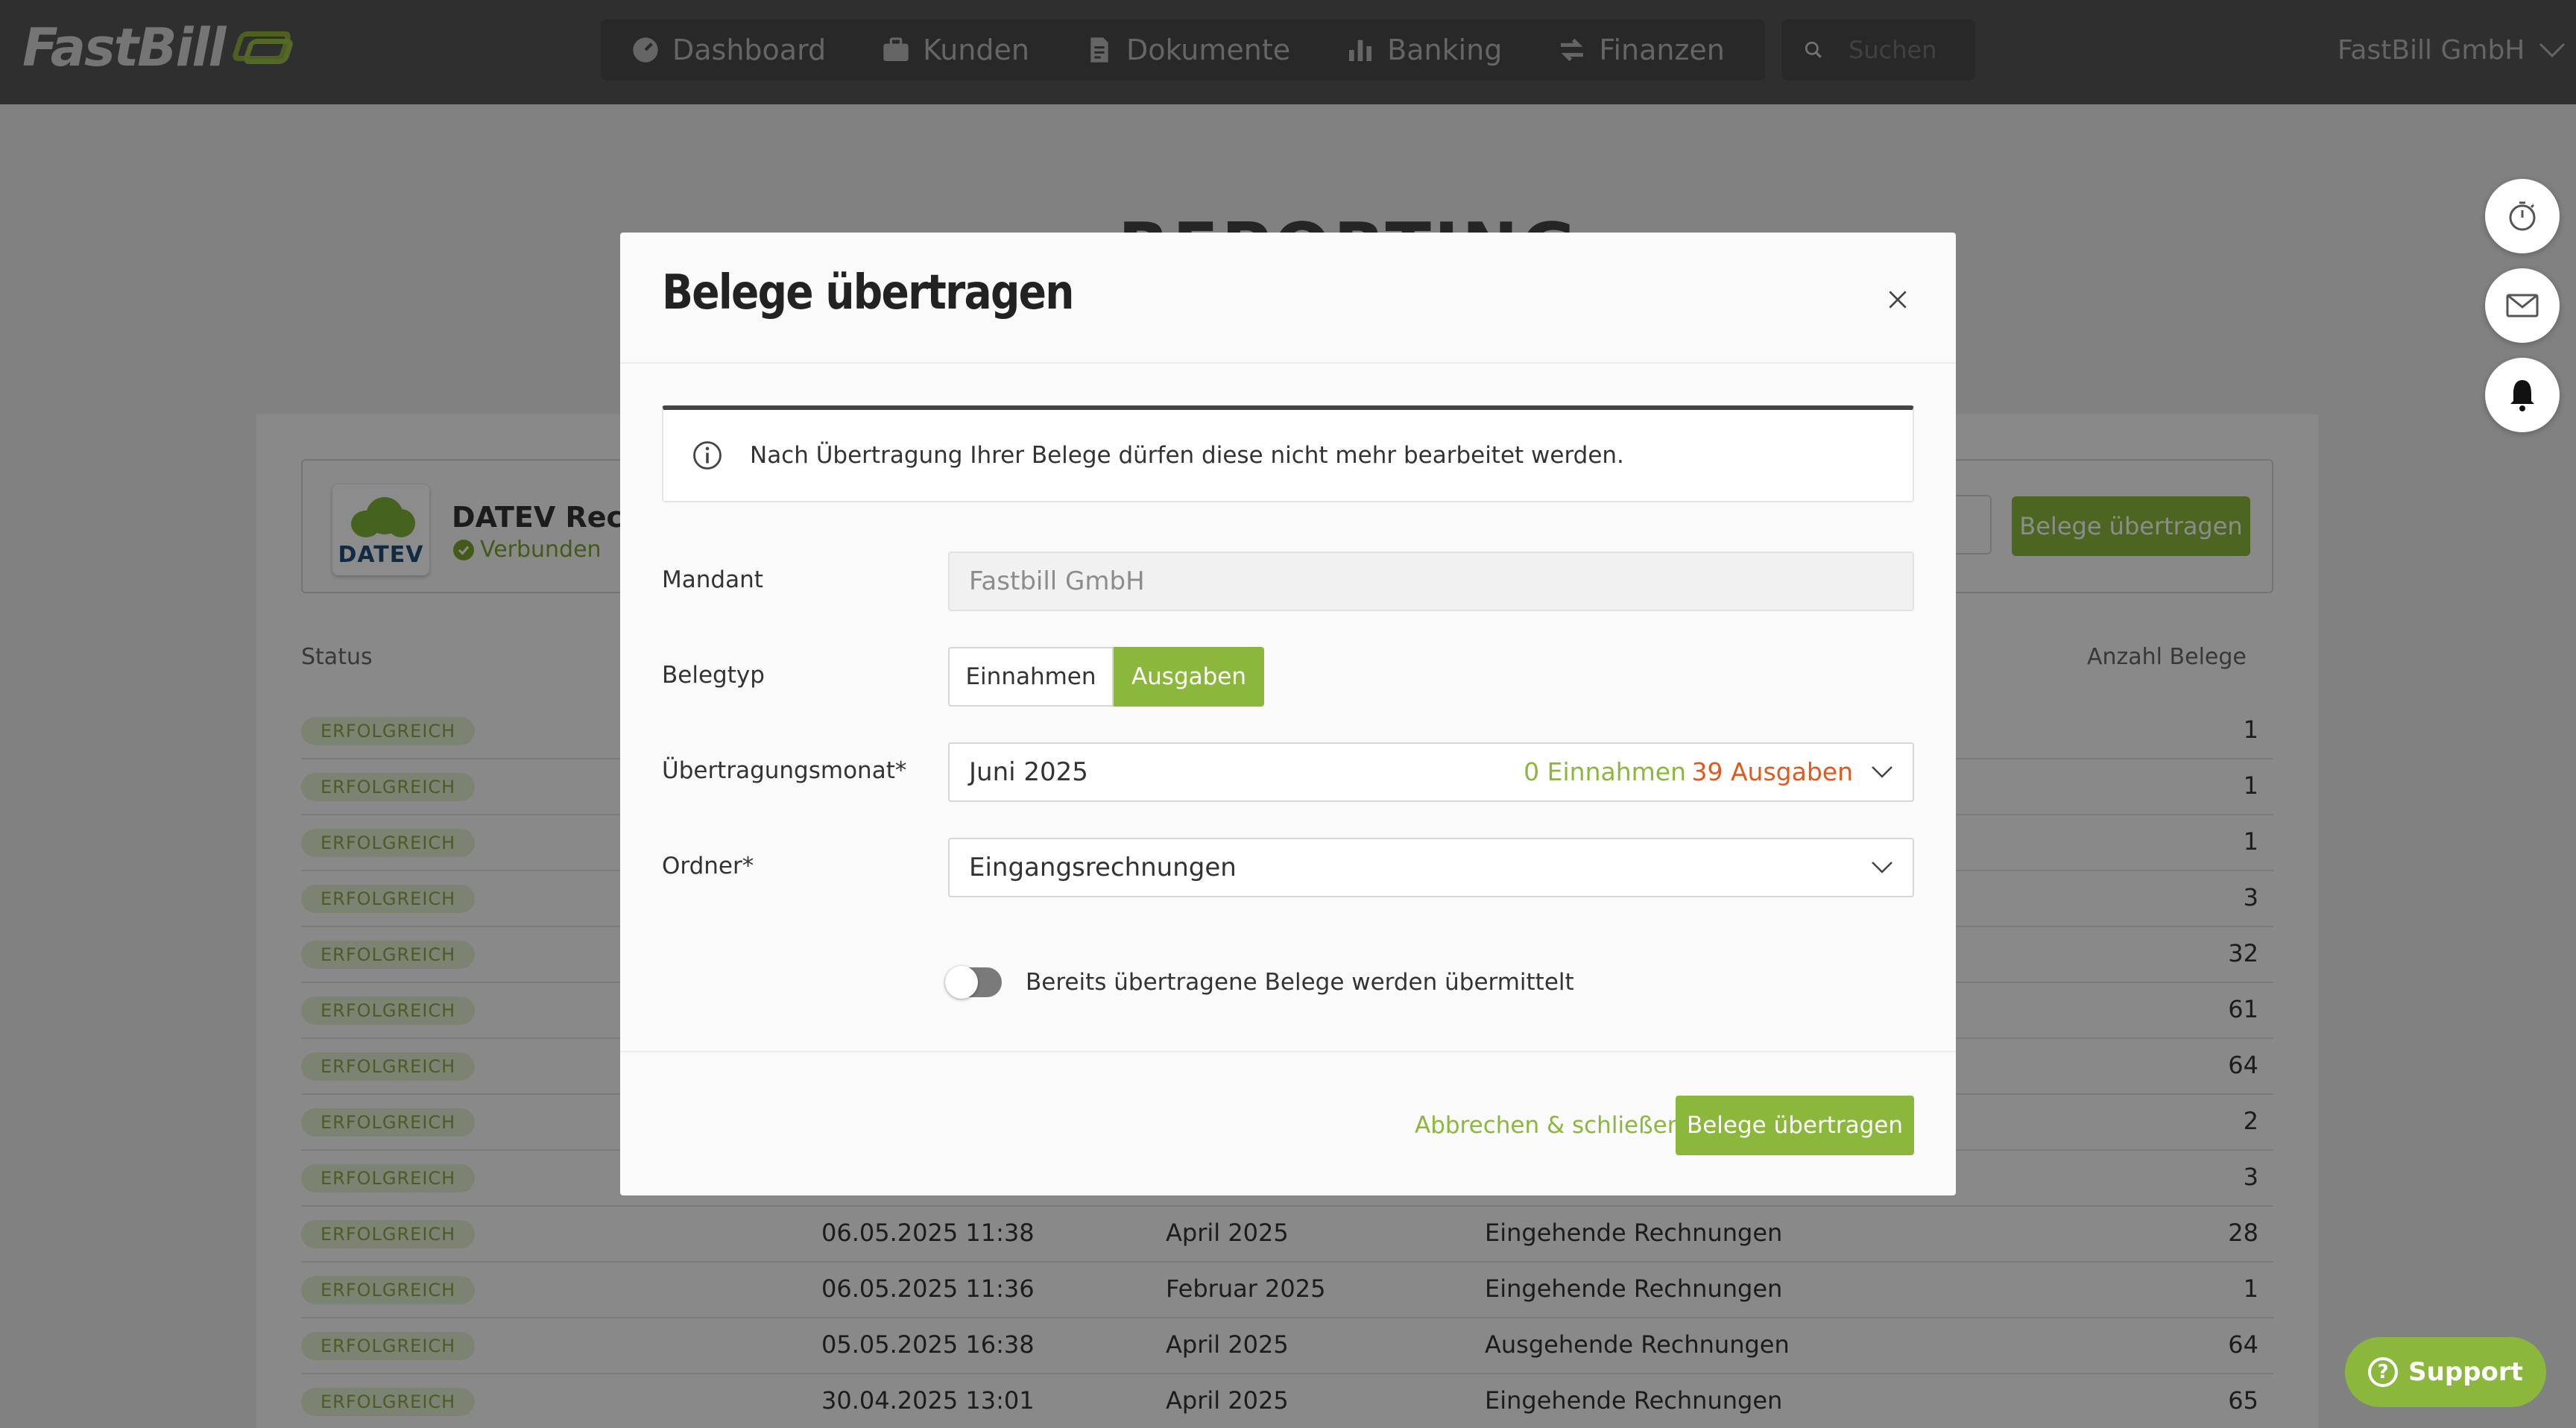  Describe the element at coordinates (2465, 1372) in the screenshot. I see `support-label: Support` at that location.